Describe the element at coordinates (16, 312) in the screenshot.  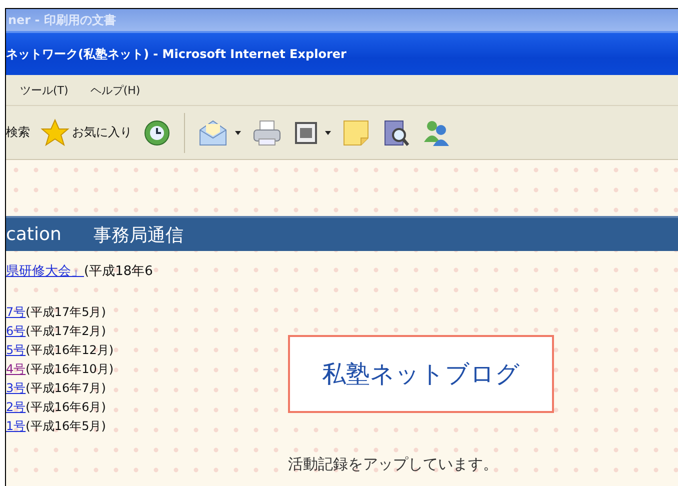
I see `link: 7号` at that location.